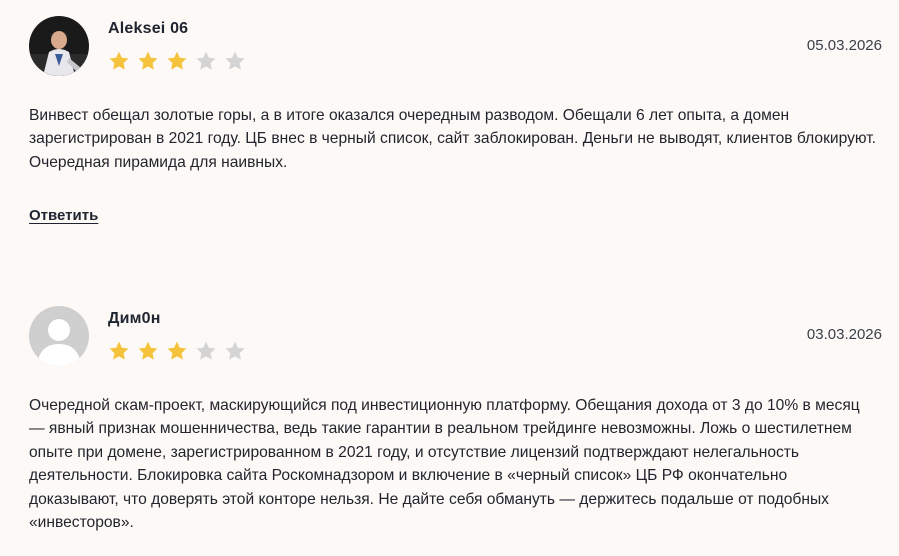 The height and width of the screenshot is (556, 899). Describe the element at coordinates (63, 215) in the screenshot. I see `reply-link: Ответить` at that location.